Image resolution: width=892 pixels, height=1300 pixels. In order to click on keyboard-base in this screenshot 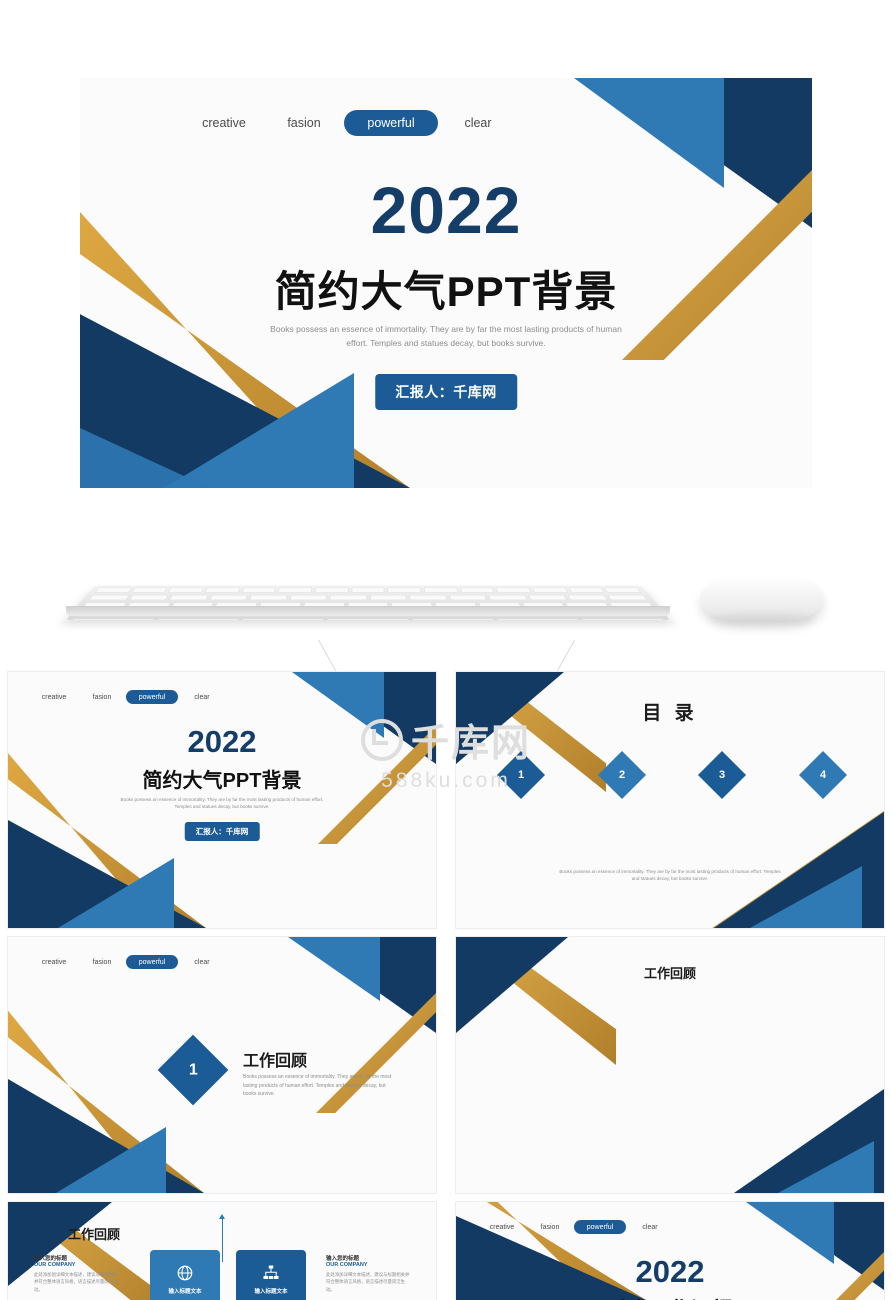, I will do `click(368, 611)`.